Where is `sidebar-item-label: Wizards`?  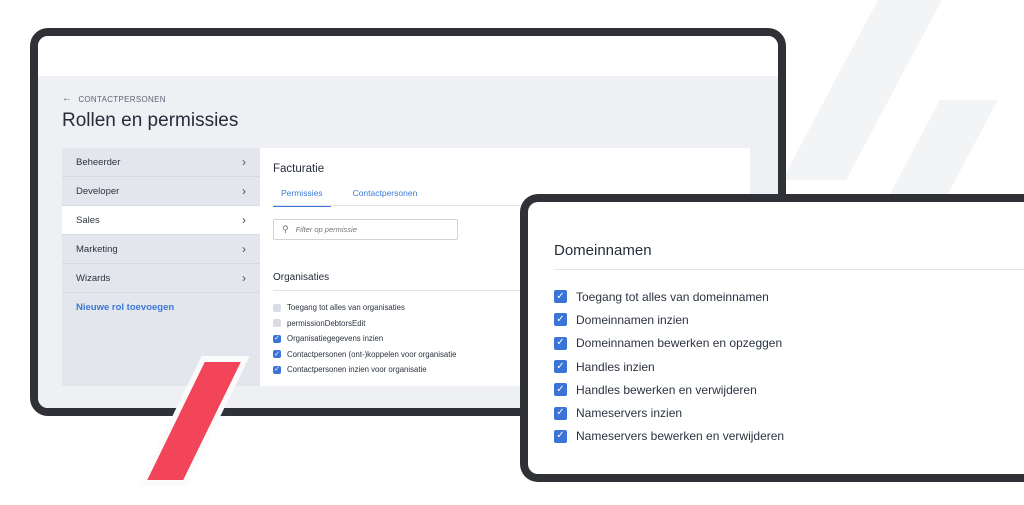 sidebar-item-label: Wizards is located at coordinates (93, 278).